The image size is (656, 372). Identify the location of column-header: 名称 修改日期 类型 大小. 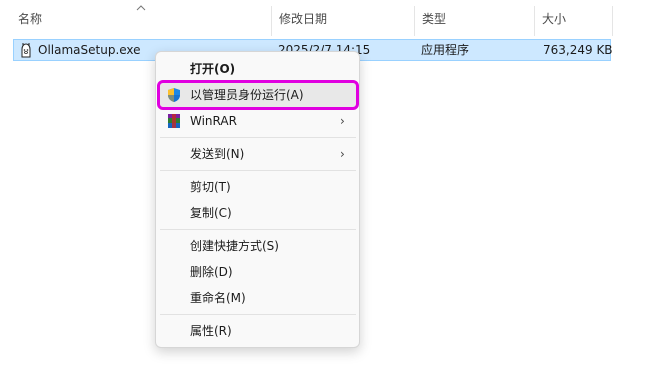
(328, 19).